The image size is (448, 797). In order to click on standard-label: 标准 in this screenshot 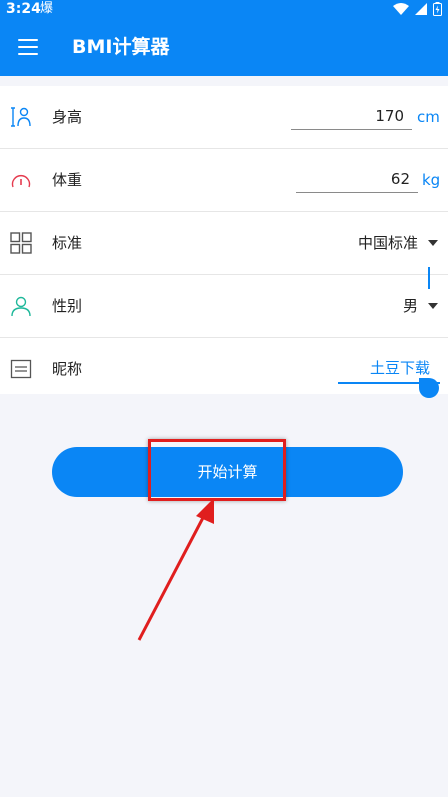, I will do `click(67, 243)`.